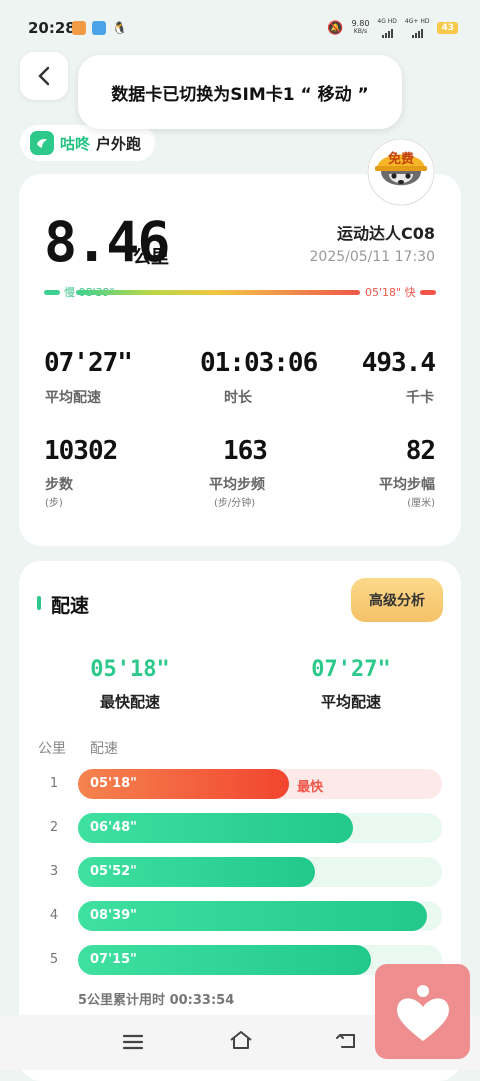  Describe the element at coordinates (238, 398) in the screenshot. I see `stat-duration-label: 时长` at that location.